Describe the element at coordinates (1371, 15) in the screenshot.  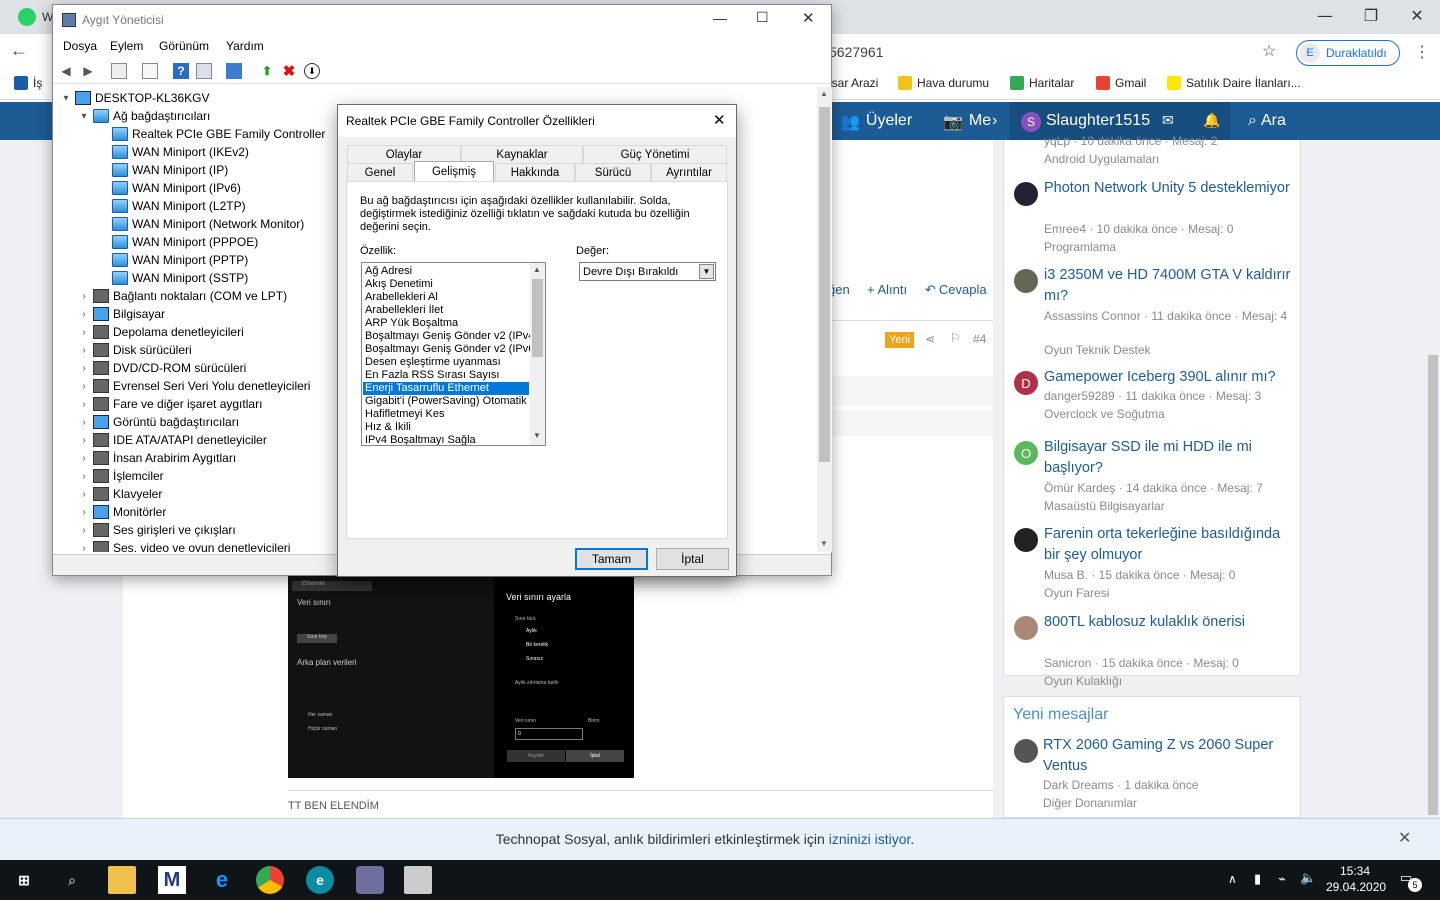
I see `restore-icon: ❐` at that location.